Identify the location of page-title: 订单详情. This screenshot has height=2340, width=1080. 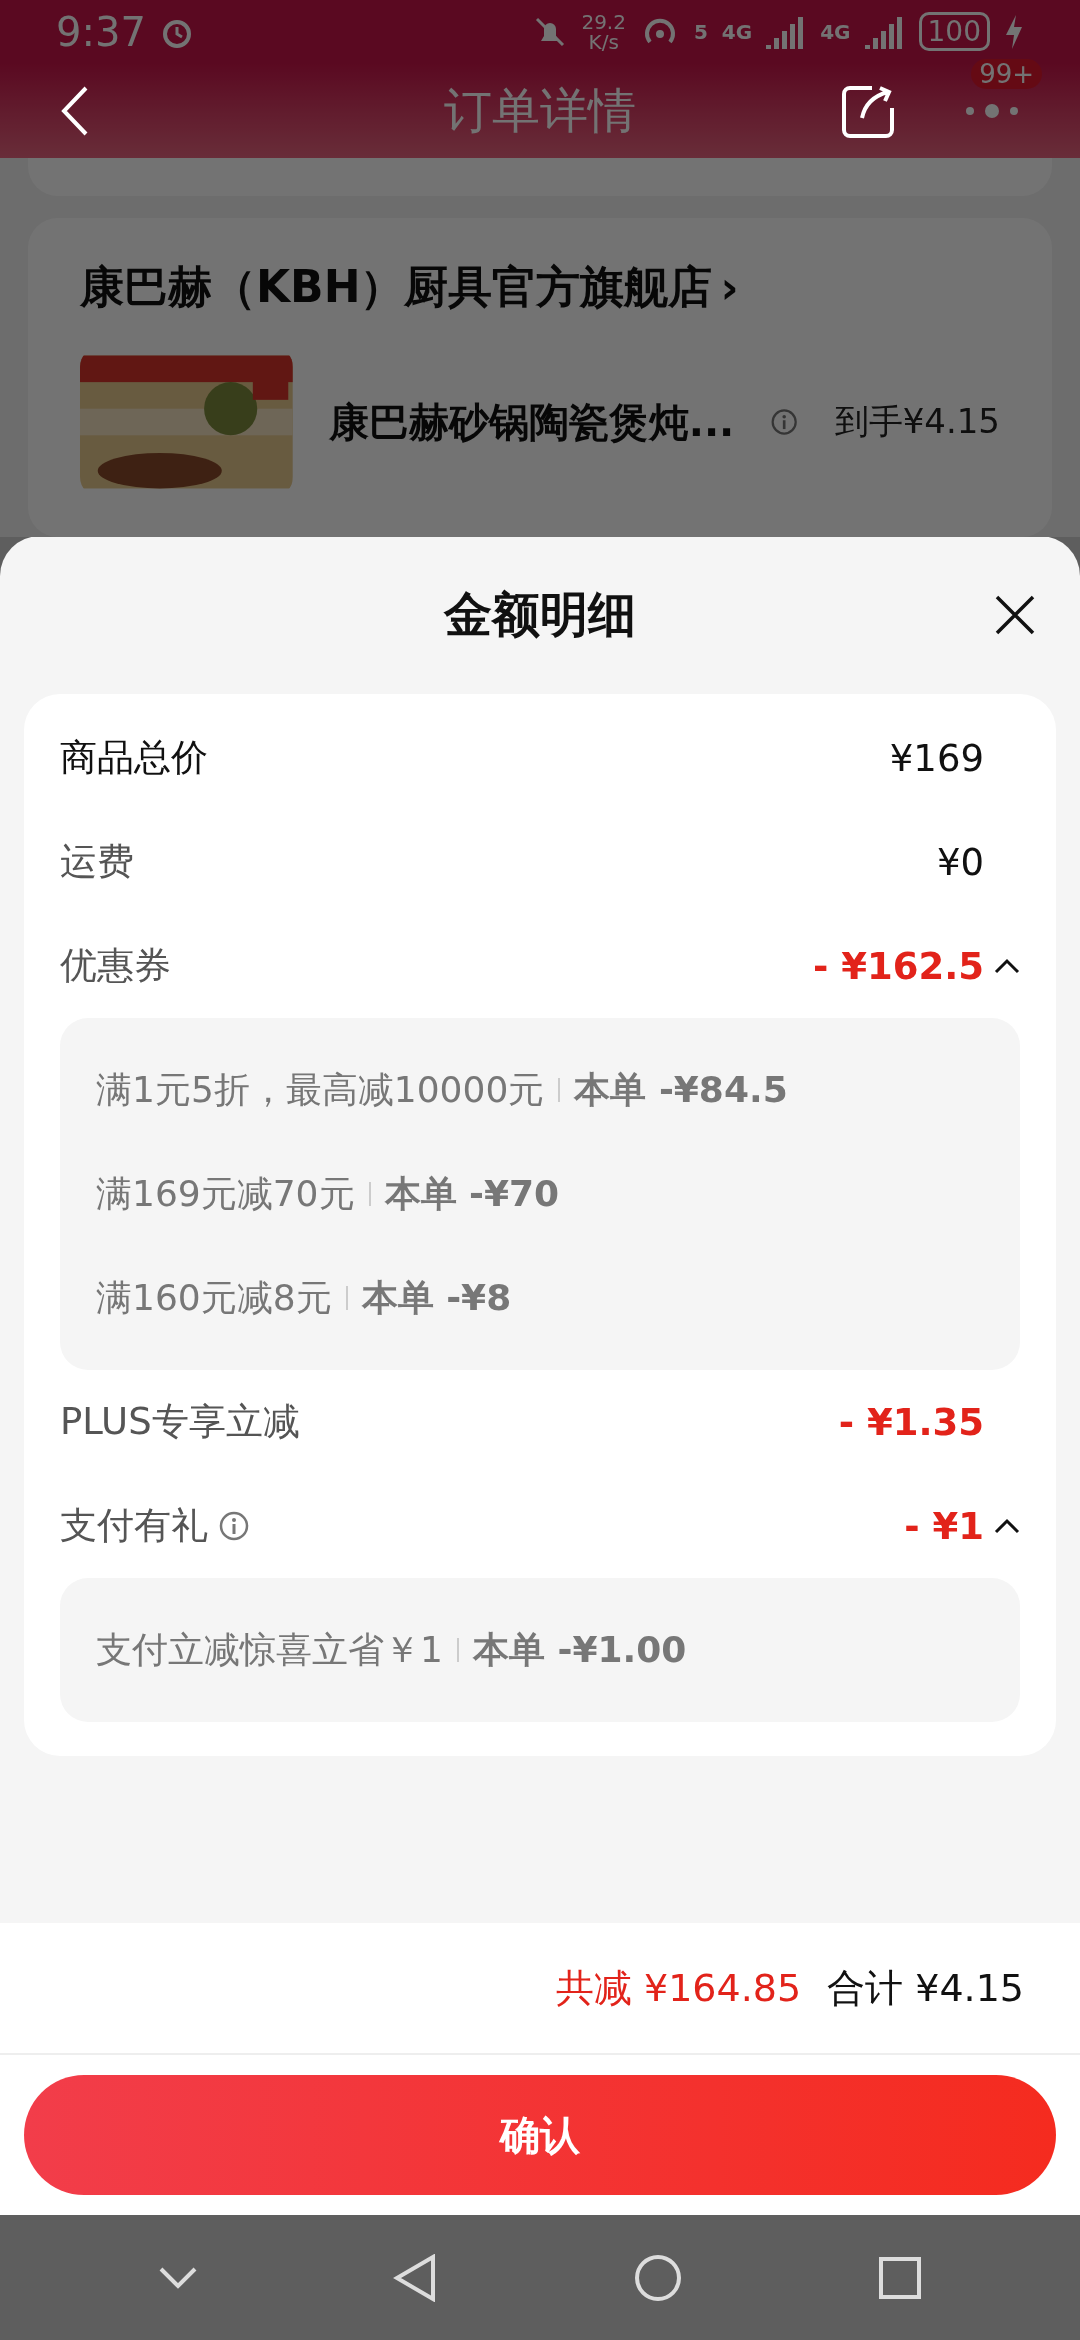
(540, 110).